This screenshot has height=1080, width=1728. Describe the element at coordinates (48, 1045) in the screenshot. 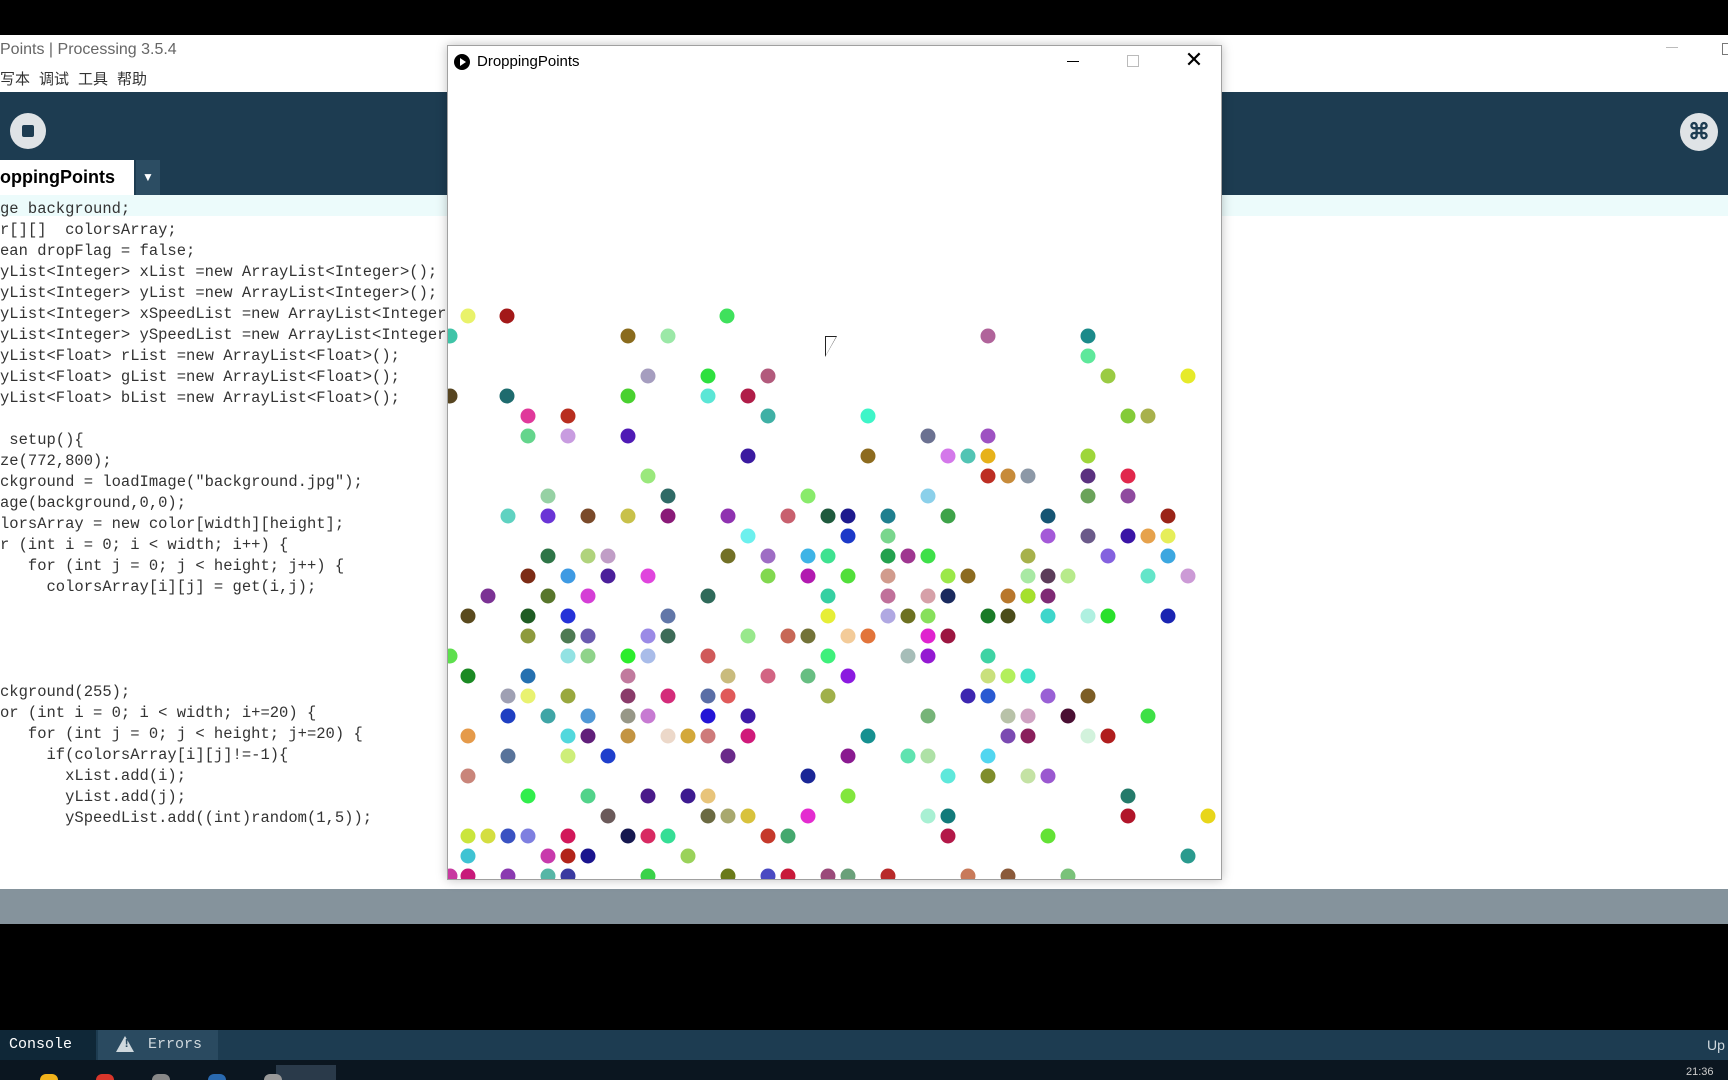

I see `tab-console: Console` at that location.